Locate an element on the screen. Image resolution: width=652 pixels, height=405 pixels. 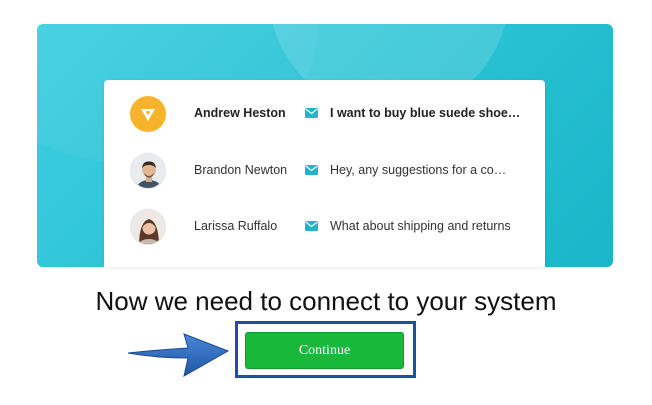
contact-name: Brandon Newton is located at coordinates (241, 170).